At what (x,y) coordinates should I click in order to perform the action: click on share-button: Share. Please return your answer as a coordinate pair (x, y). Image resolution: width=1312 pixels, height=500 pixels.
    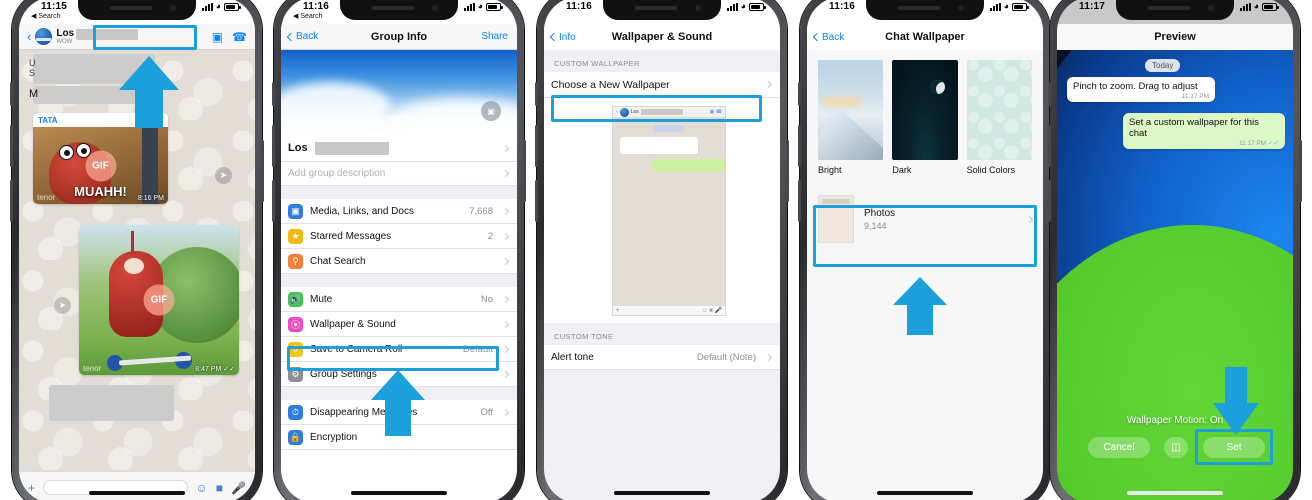
    Looking at the image, I should click on (494, 36).